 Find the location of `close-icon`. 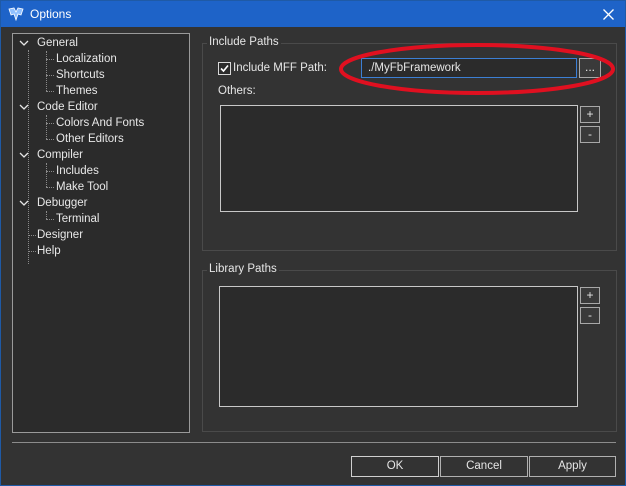

close-icon is located at coordinates (608, 14).